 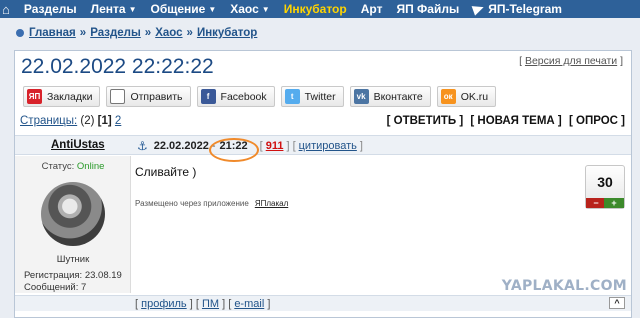 I want to click on pagination: Страницы: (2) [1] 2, so click(x=70, y=121).